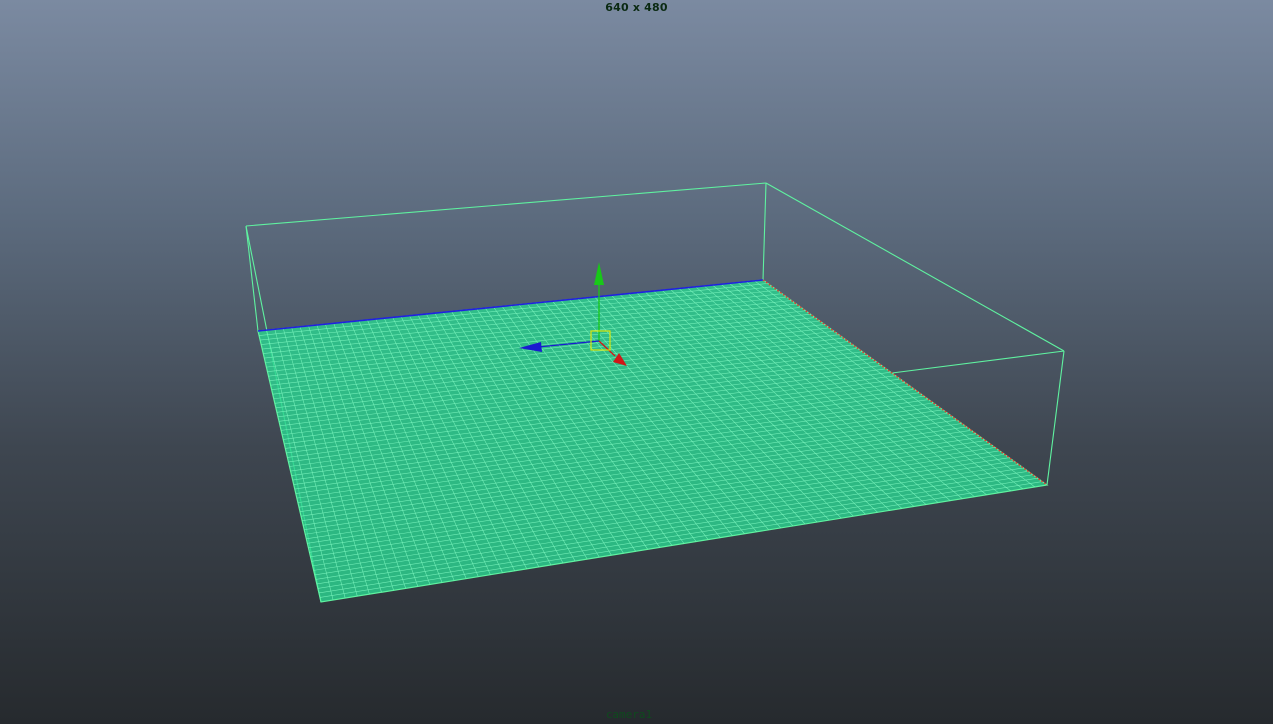 The height and width of the screenshot is (724, 1273). Describe the element at coordinates (506, 204) in the screenshot. I see `bbox-top-back-edge` at that location.